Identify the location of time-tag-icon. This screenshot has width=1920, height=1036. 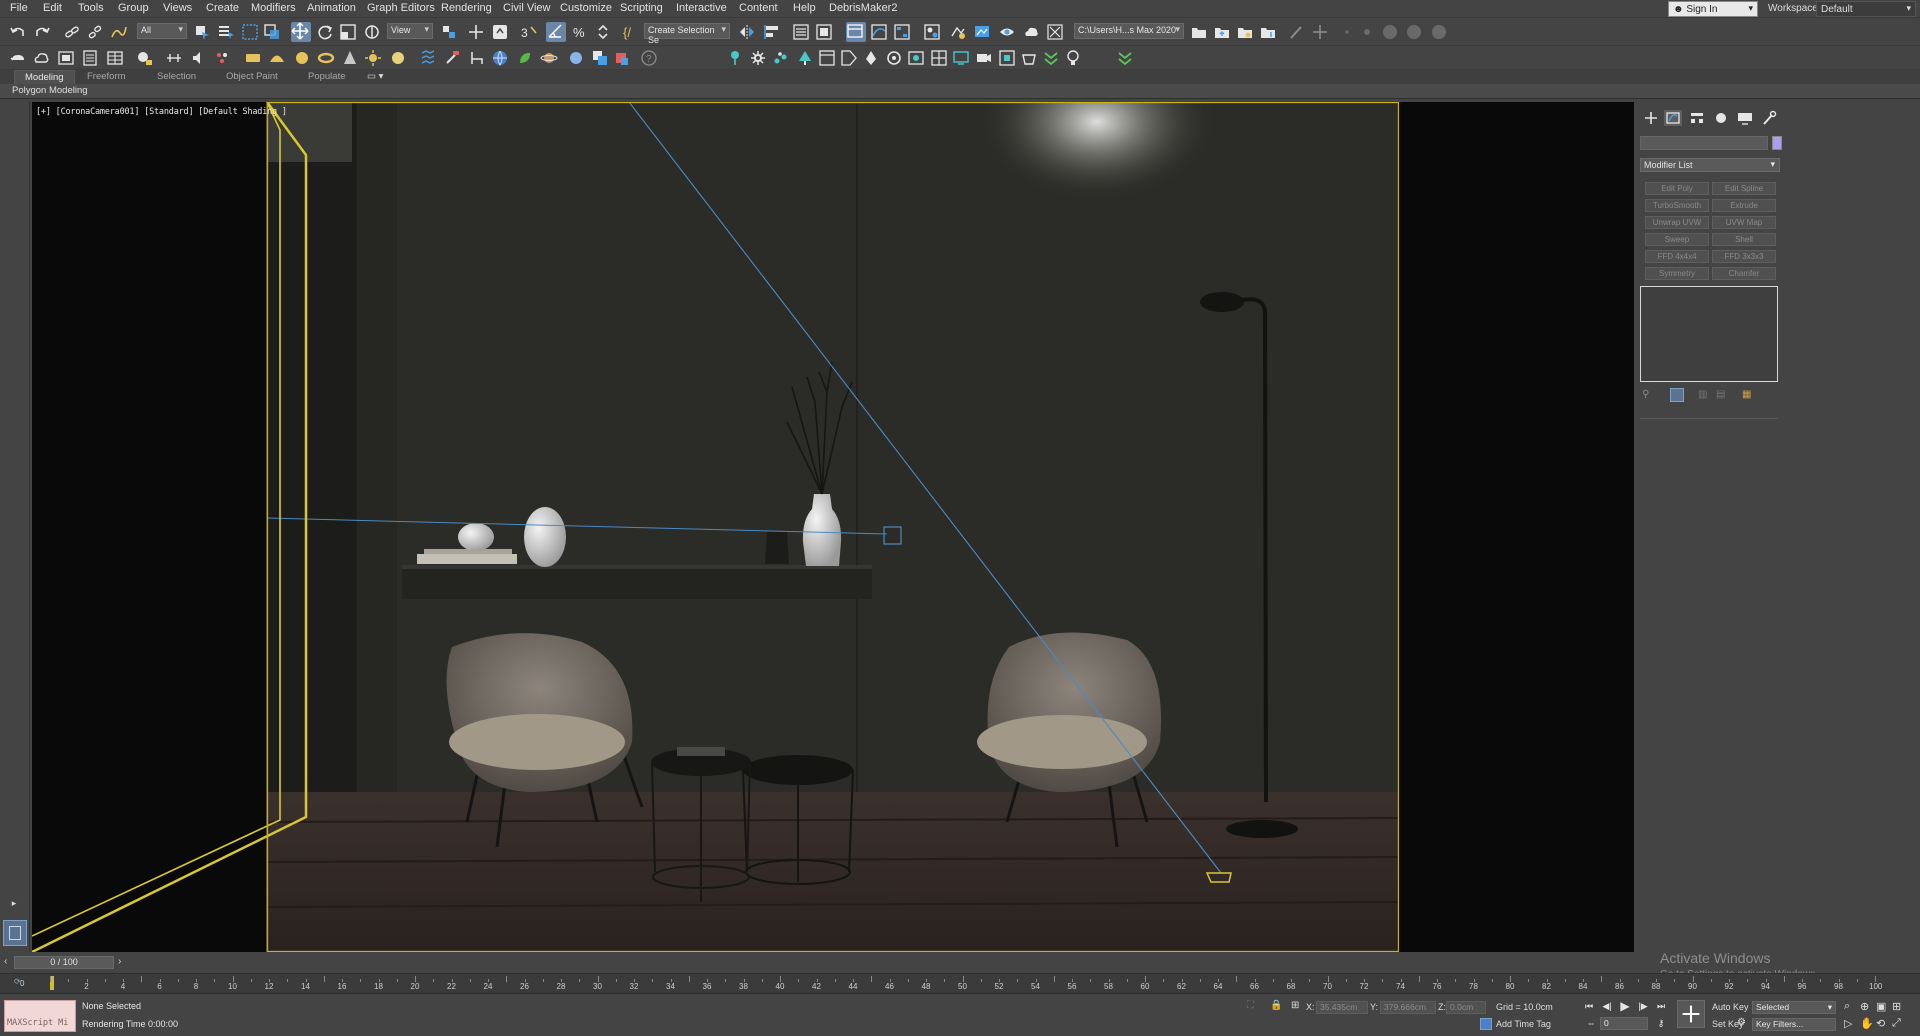
(1486, 1024).